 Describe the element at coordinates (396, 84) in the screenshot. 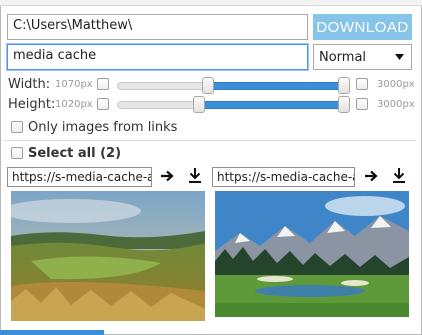

I see `width-max-value: 3000px` at that location.